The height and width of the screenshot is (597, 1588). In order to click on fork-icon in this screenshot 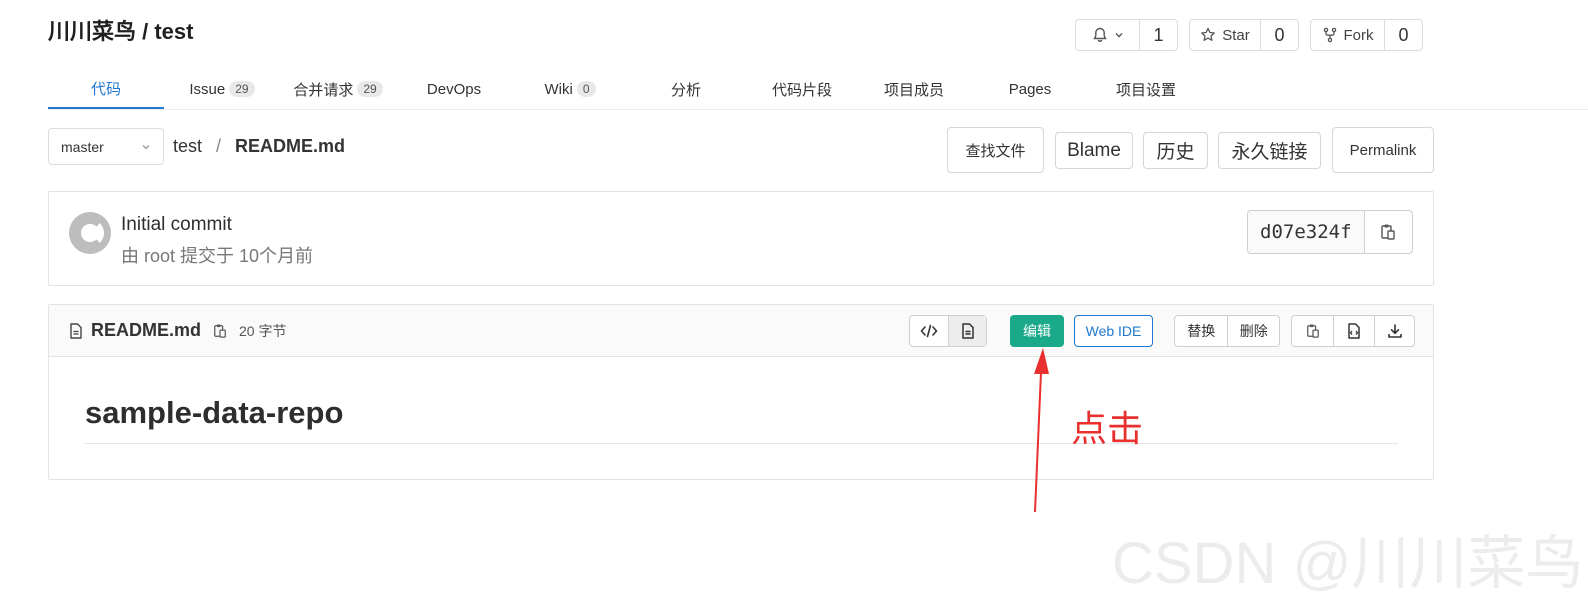, I will do `click(1330, 35)`.